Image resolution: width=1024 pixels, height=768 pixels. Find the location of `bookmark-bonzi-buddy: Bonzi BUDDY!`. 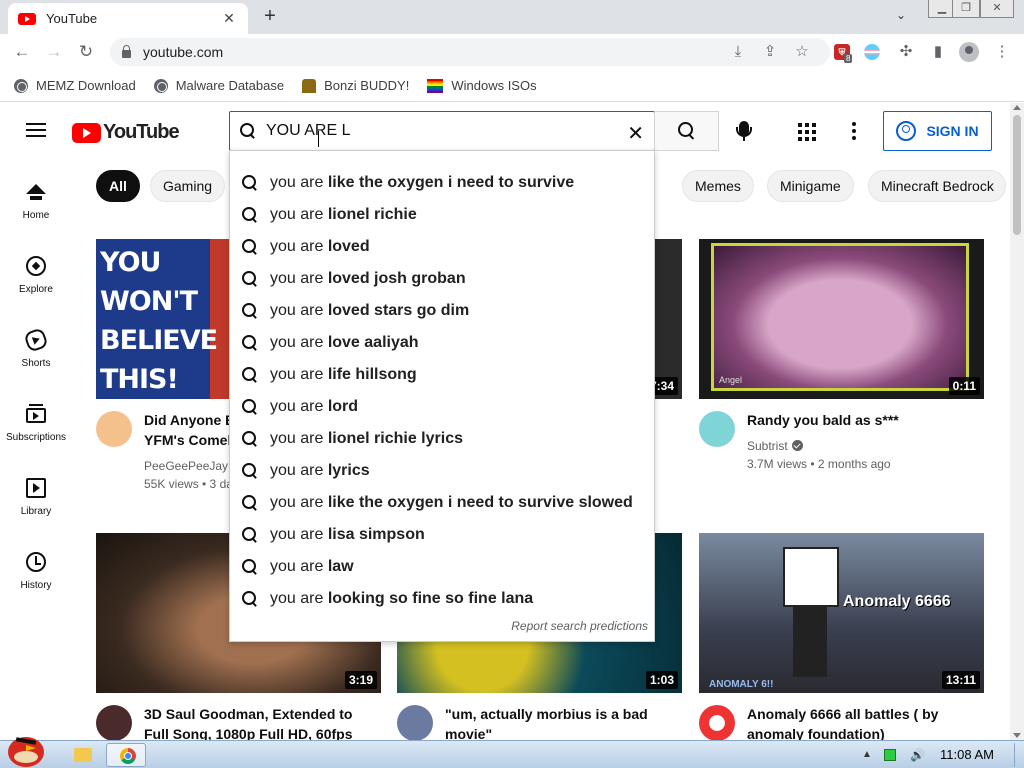

bookmark-bonzi-buddy: Bonzi BUDDY! is located at coordinates (355, 85).